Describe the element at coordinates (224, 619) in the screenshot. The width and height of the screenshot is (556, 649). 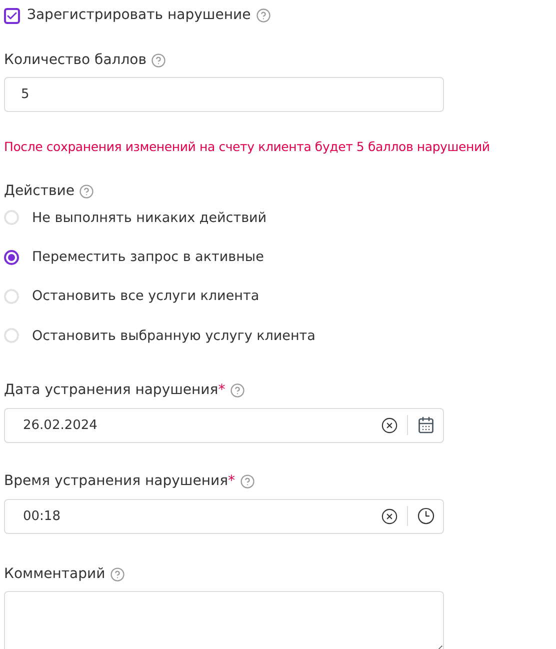
I see `comment-field` at that location.